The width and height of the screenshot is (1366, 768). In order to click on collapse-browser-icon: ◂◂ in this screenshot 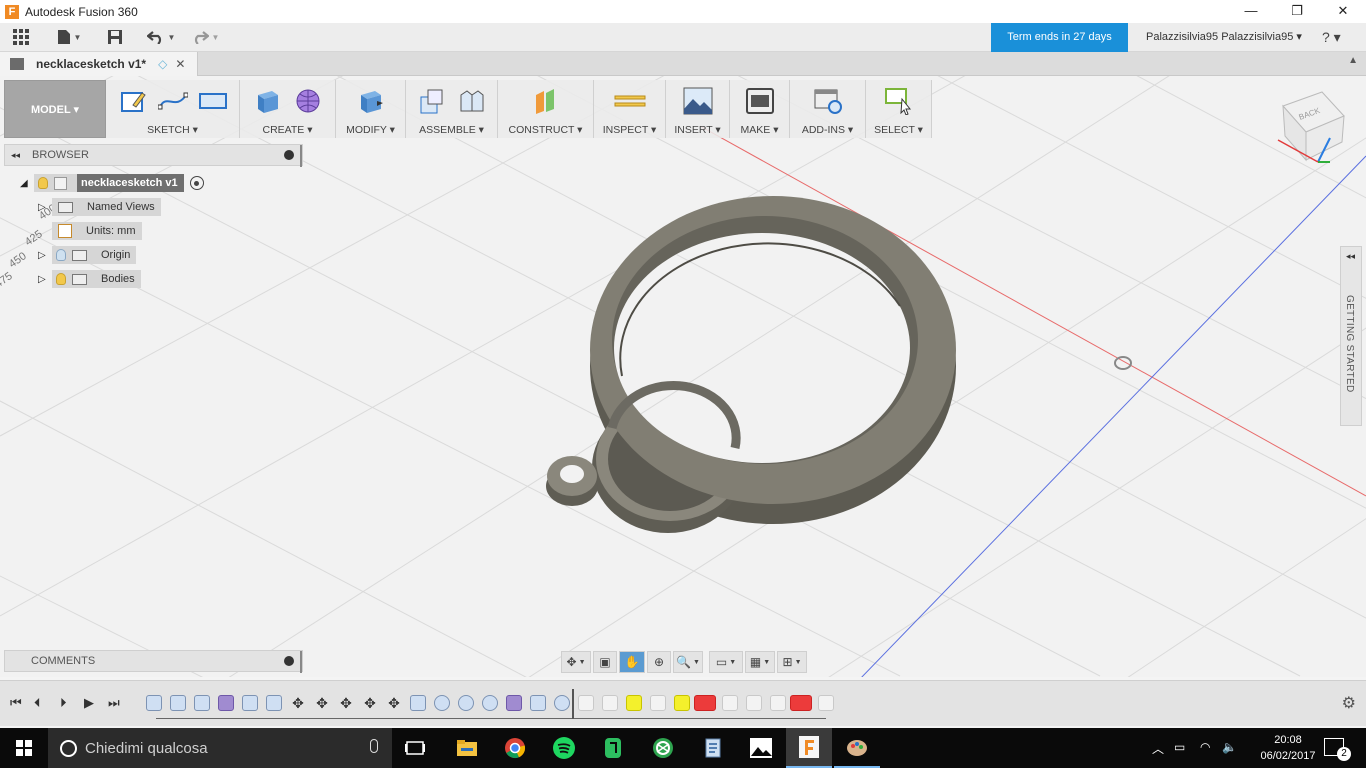, I will do `click(15, 155)`.